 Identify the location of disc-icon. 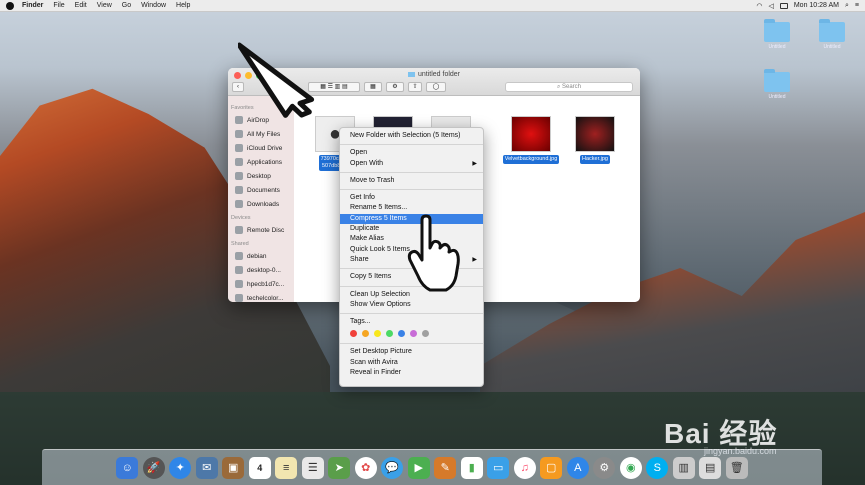
(239, 230).